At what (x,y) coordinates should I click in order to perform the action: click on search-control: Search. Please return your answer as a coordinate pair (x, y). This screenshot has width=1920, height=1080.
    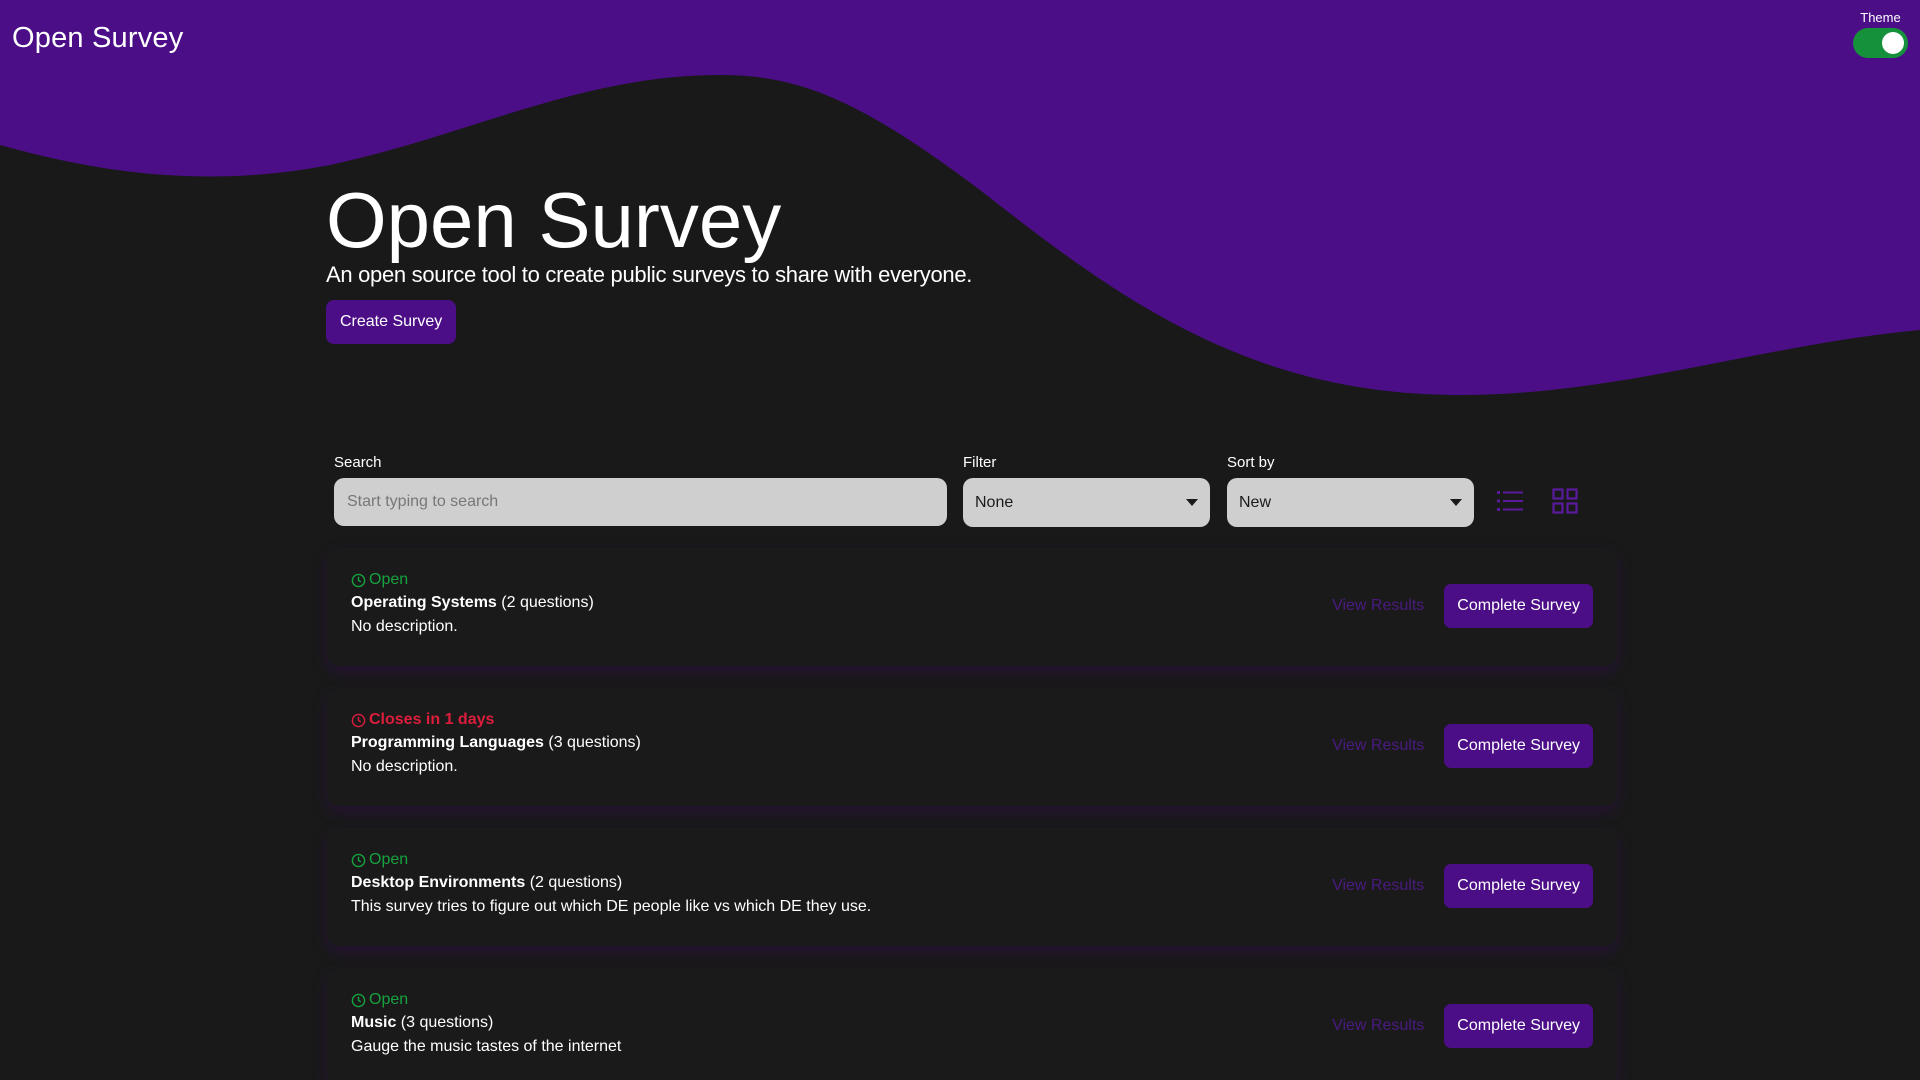
    Looking at the image, I should click on (640, 490).